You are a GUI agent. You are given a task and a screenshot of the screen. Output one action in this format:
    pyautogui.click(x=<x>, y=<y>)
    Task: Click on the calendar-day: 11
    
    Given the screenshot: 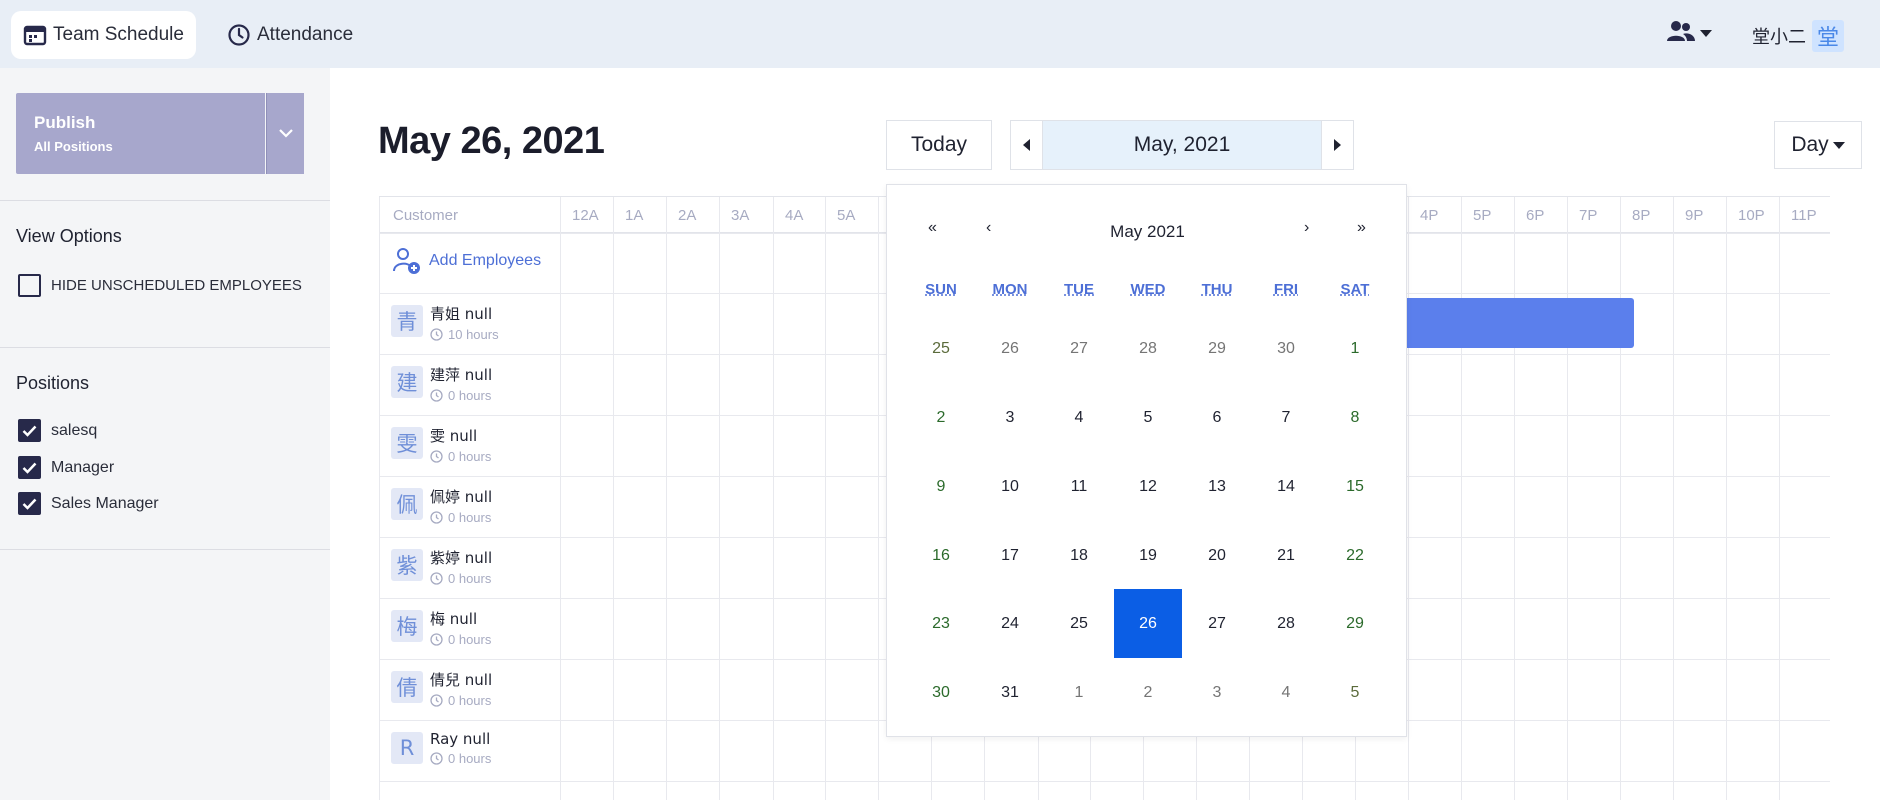 What is the action you would take?
    pyautogui.click(x=1079, y=486)
    